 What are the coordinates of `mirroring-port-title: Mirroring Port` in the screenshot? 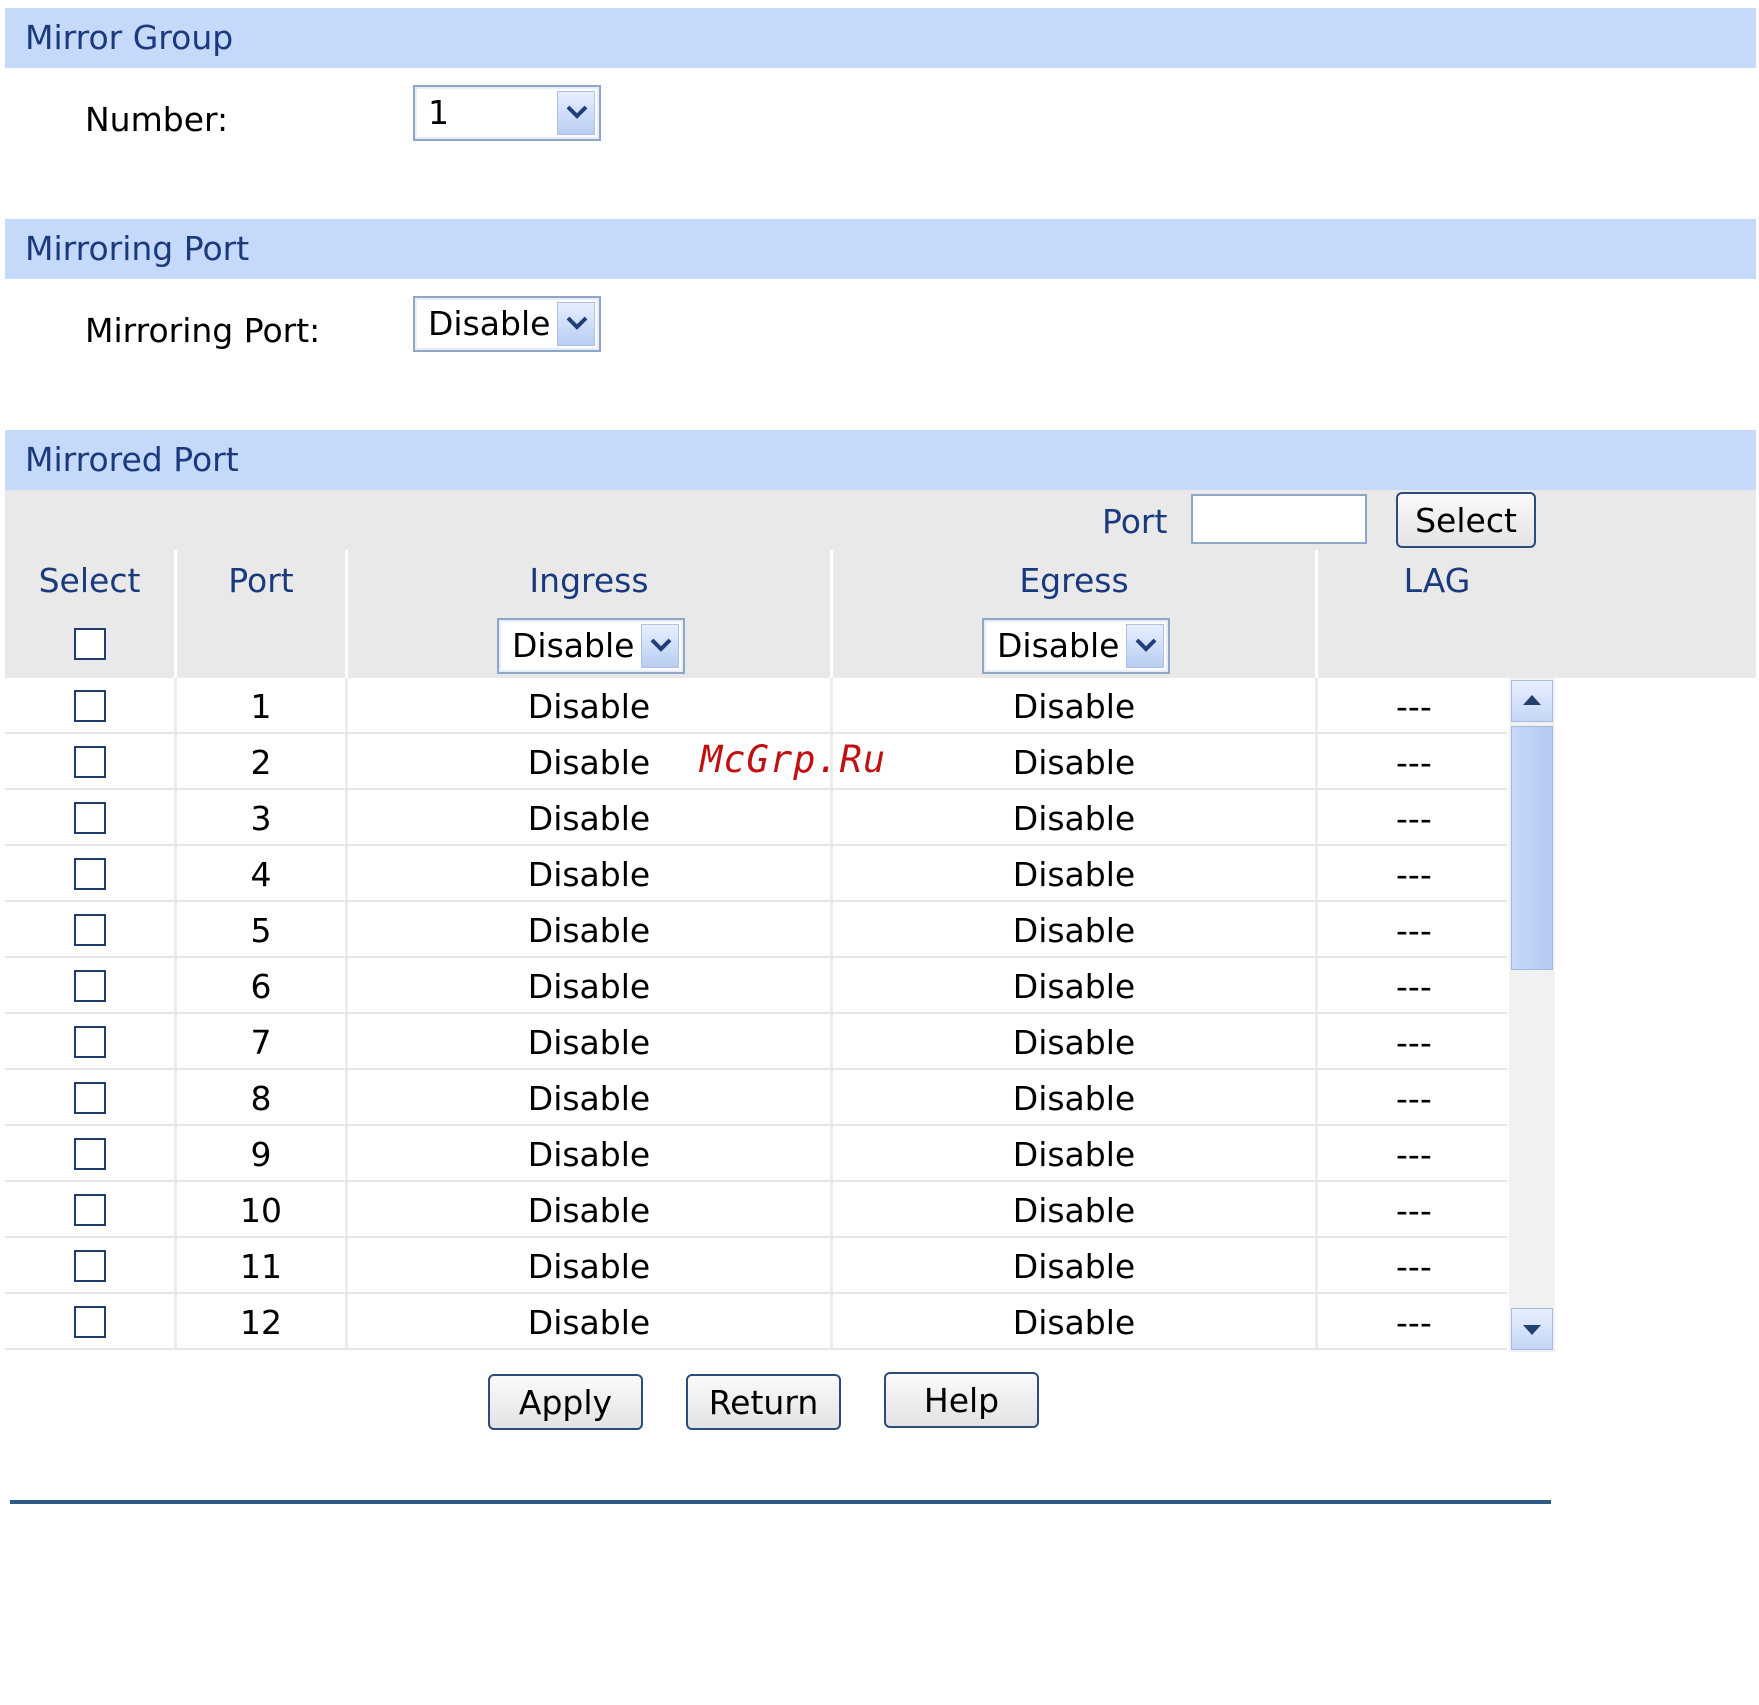 It's located at (137, 248).